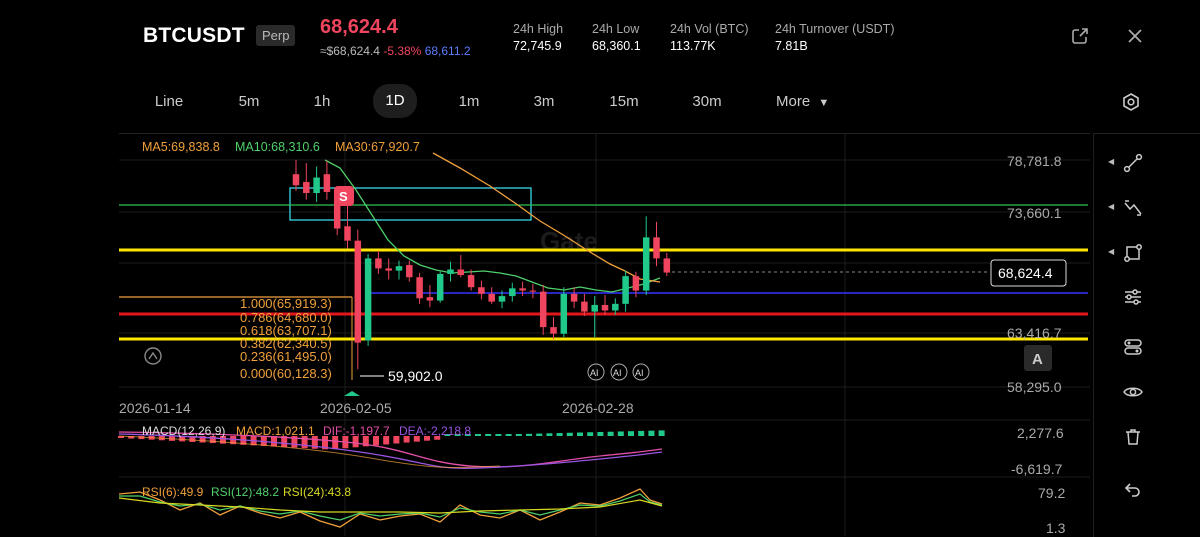 The image size is (1200, 537). I want to click on macd-axis-label: 2,277.6, so click(1040, 433).